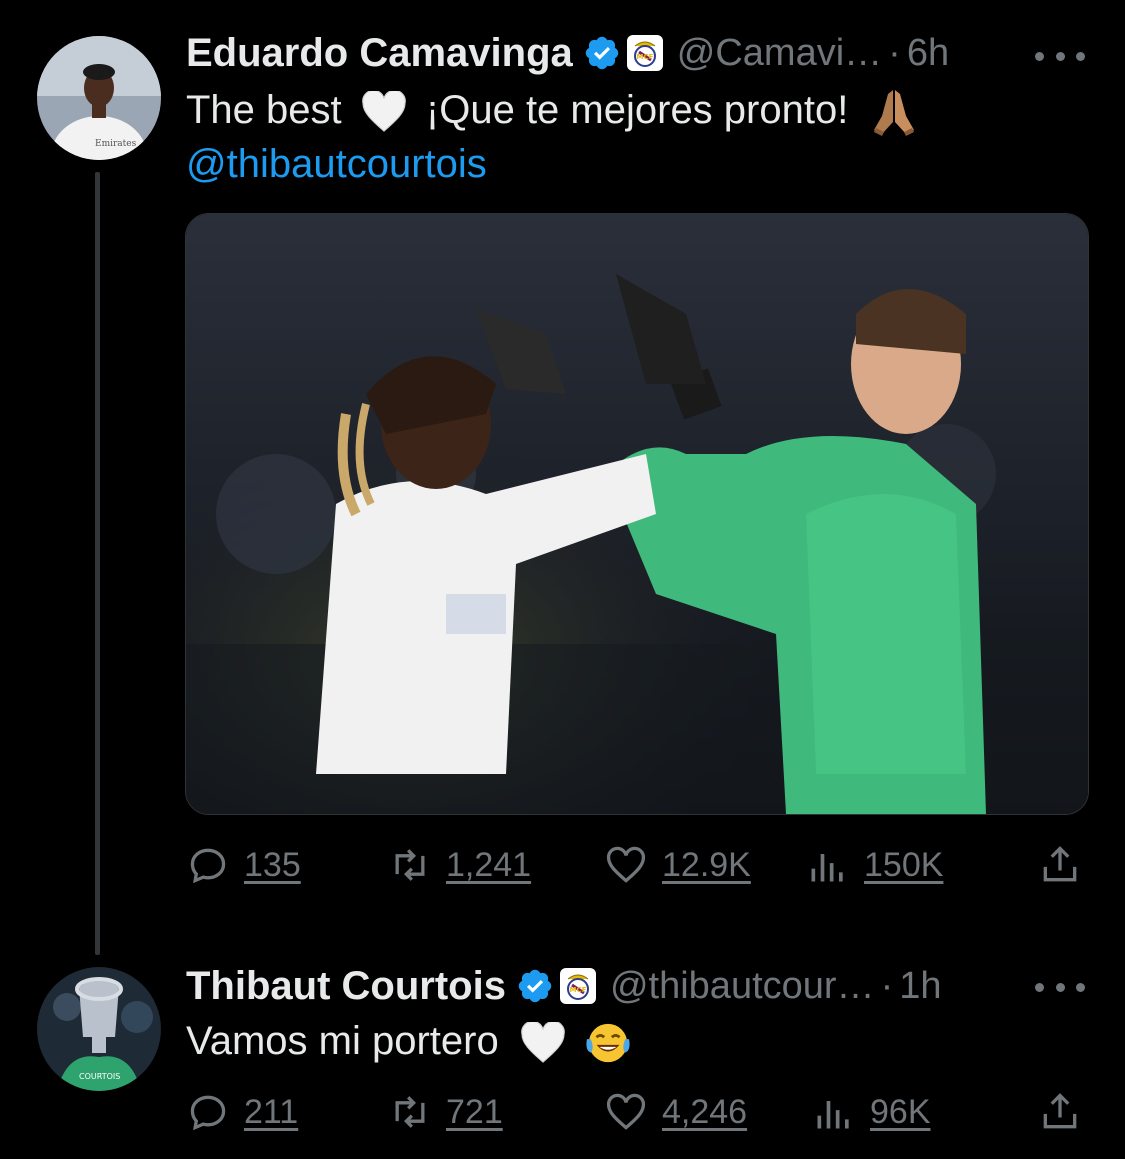  I want to click on tears-of-joy-emoji, so click(608, 1043).